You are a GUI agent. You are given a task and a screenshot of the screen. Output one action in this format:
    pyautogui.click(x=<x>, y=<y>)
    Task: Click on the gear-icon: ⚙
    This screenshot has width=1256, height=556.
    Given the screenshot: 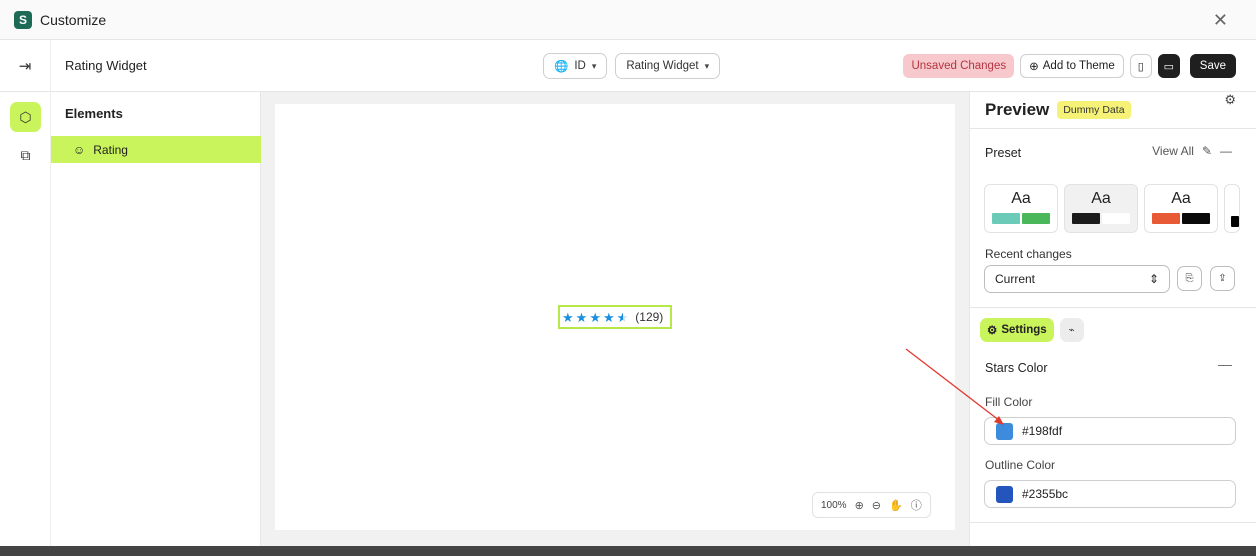 What is the action you would take?
    pyautogui.click(x=1230, y=100)
    